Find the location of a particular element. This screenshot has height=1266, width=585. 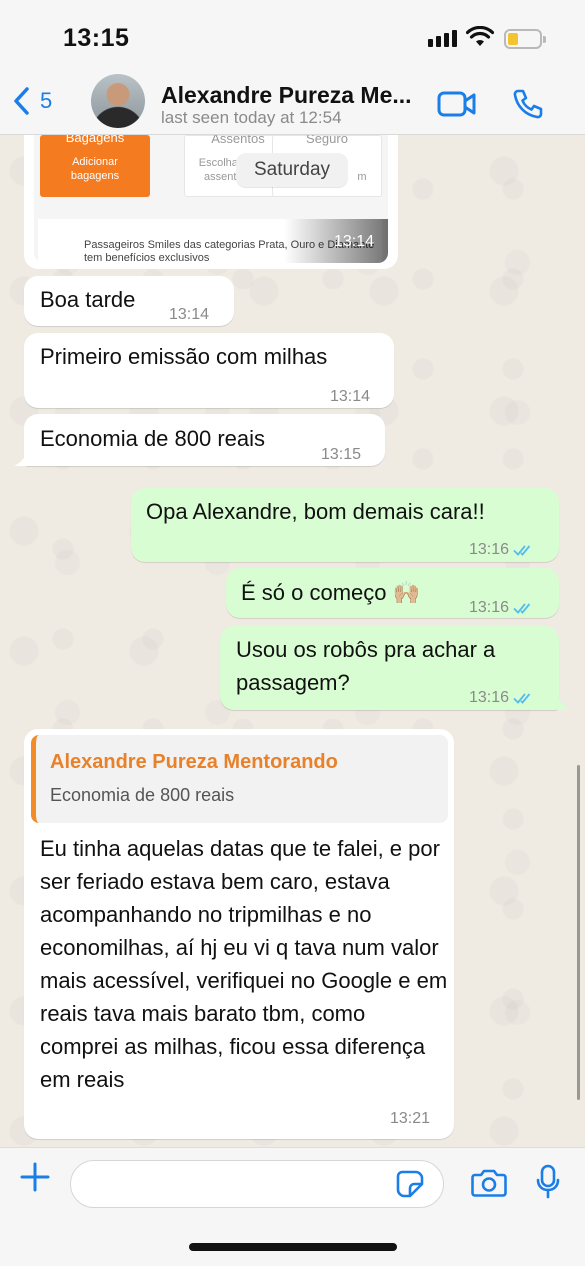

message-input is located at coordinates (257, 1184).